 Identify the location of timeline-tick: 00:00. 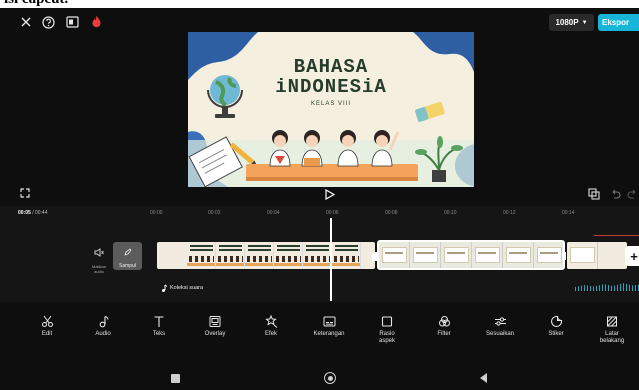
(156, 213).